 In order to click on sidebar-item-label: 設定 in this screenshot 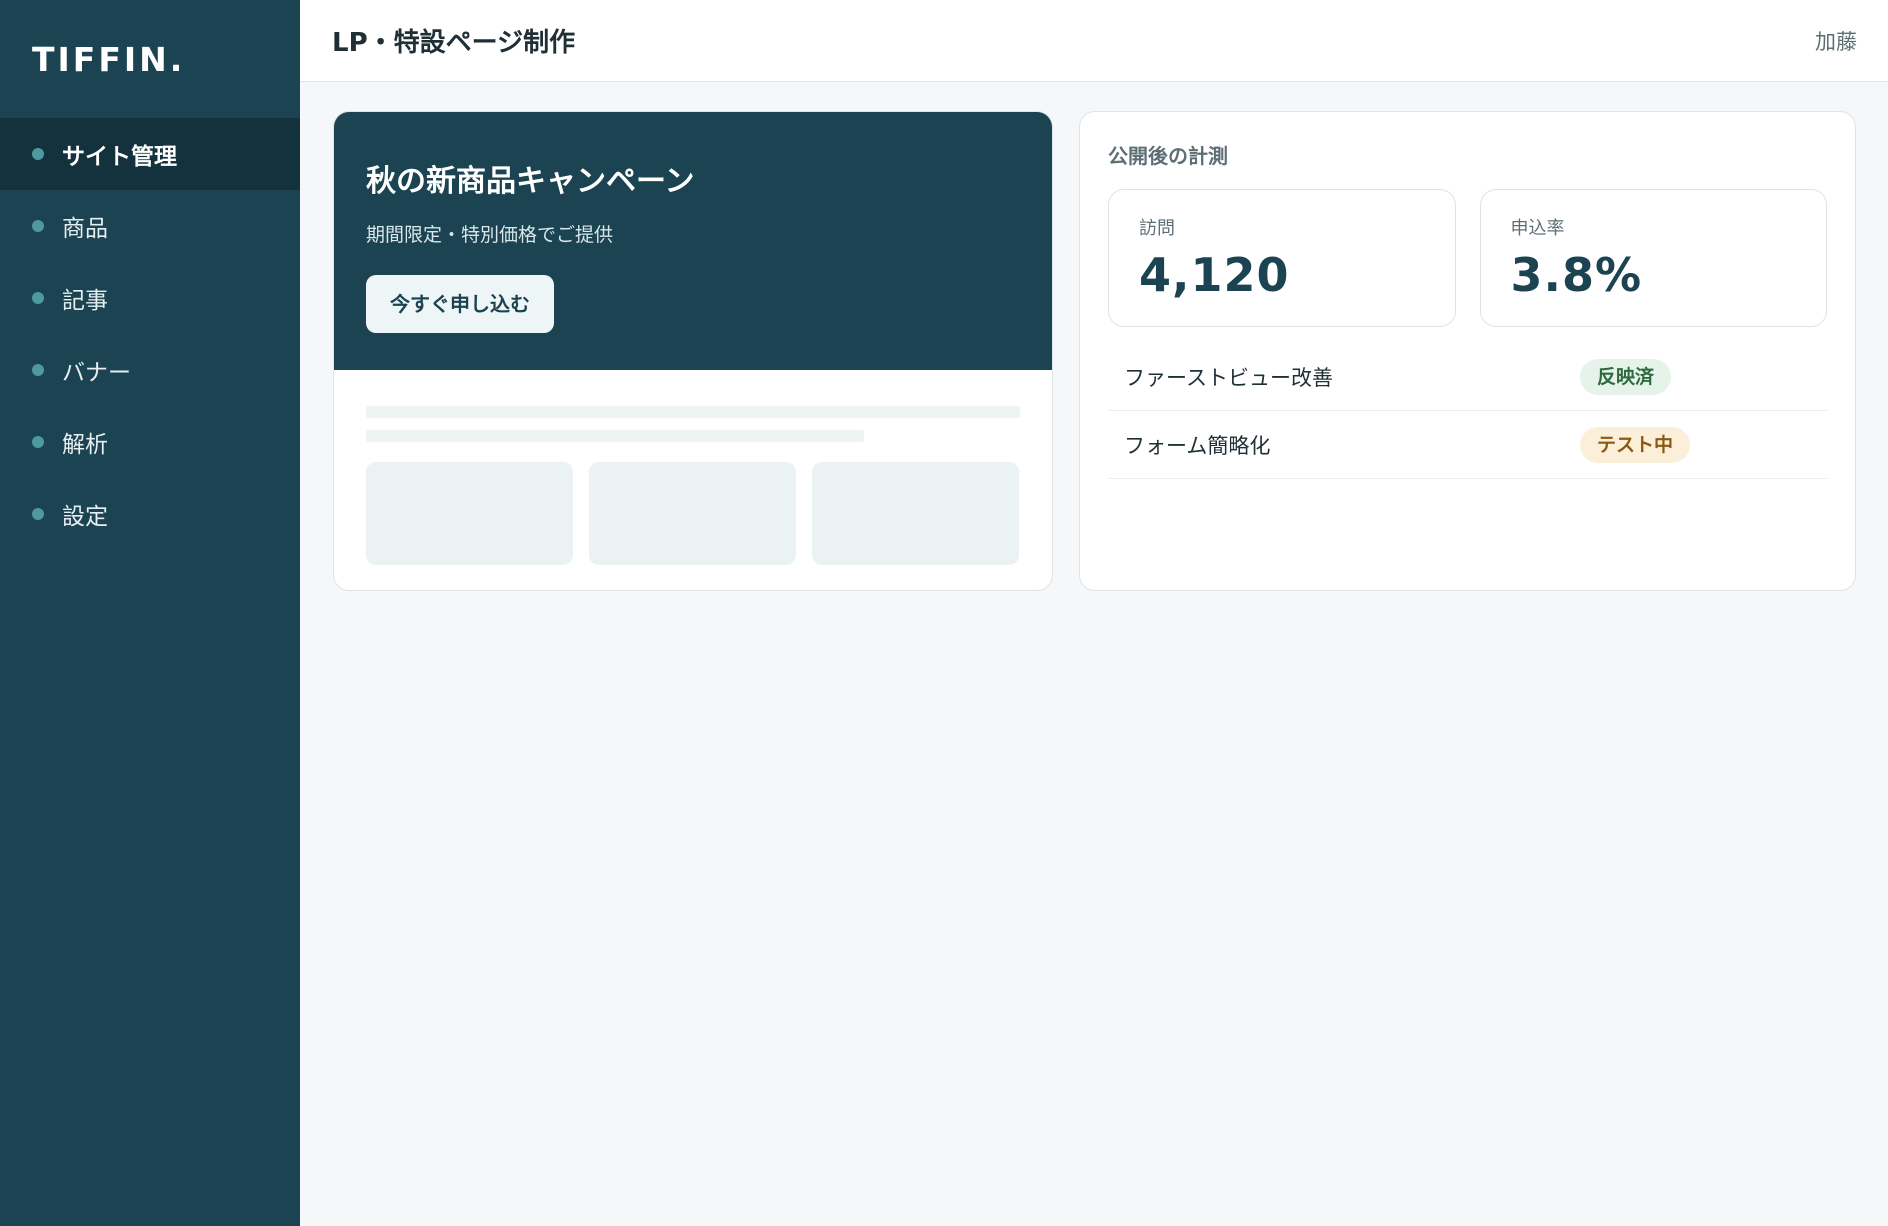, I will do `click(85, 517)`.